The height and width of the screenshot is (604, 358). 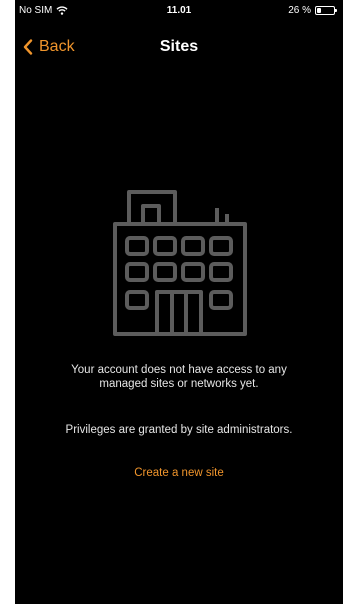 I want to click on battery-icon, so click(x=326, y=10).